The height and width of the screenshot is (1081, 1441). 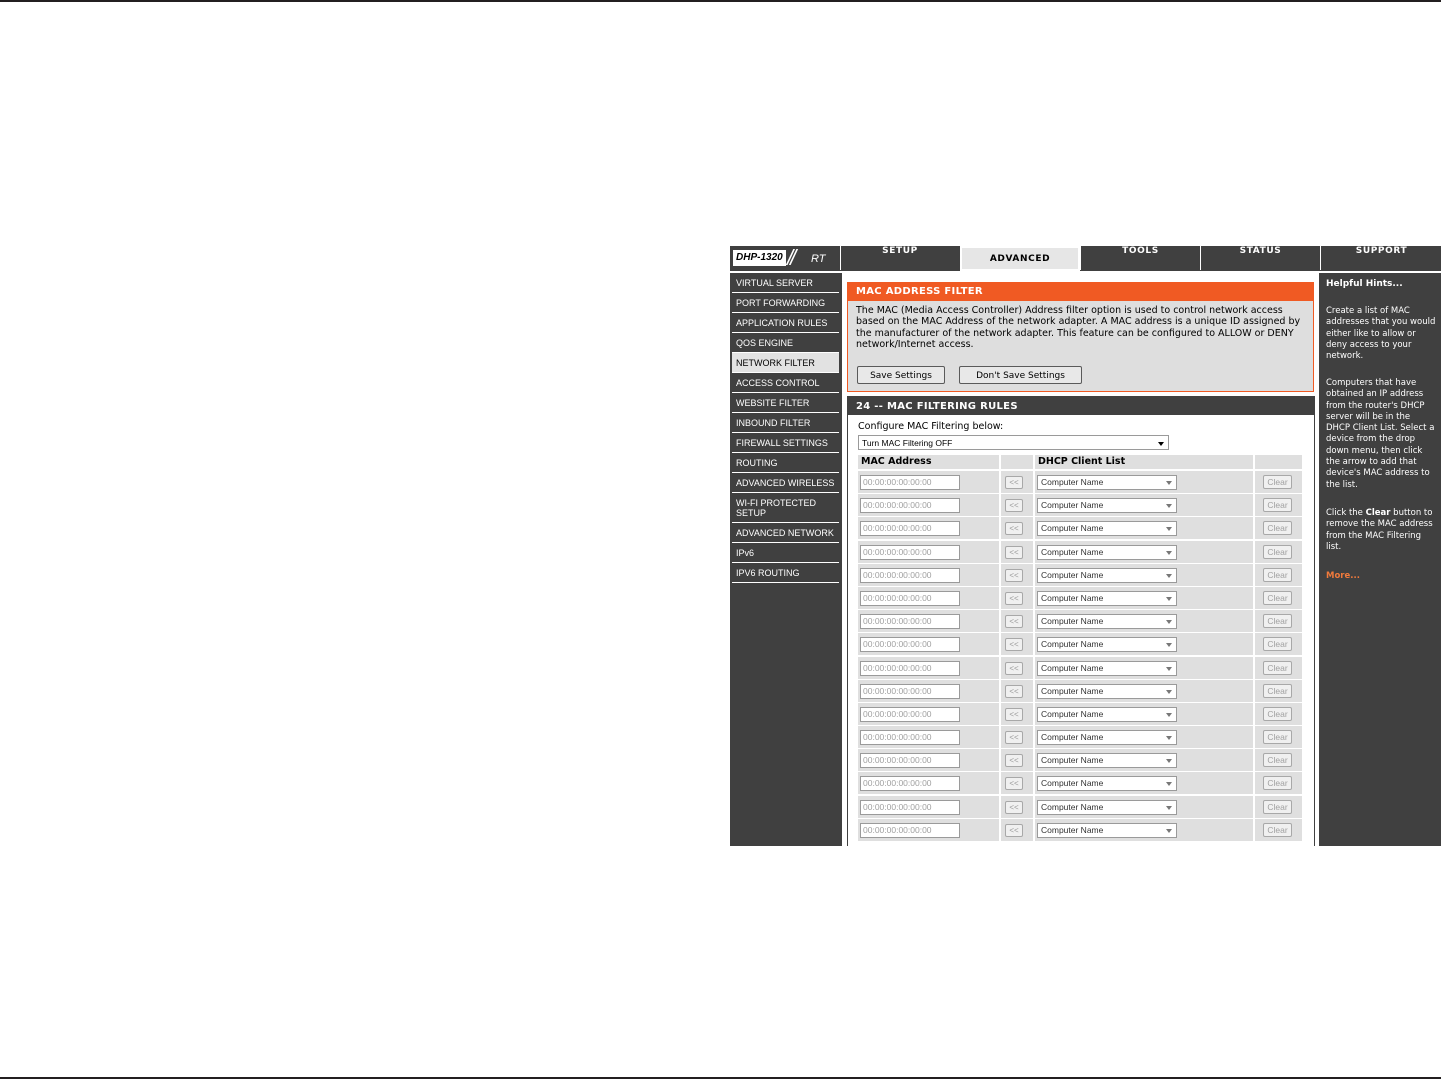 I want to click on mode-selected-value: Turn MAC Filtering OFF, so click(x=907, y=443).